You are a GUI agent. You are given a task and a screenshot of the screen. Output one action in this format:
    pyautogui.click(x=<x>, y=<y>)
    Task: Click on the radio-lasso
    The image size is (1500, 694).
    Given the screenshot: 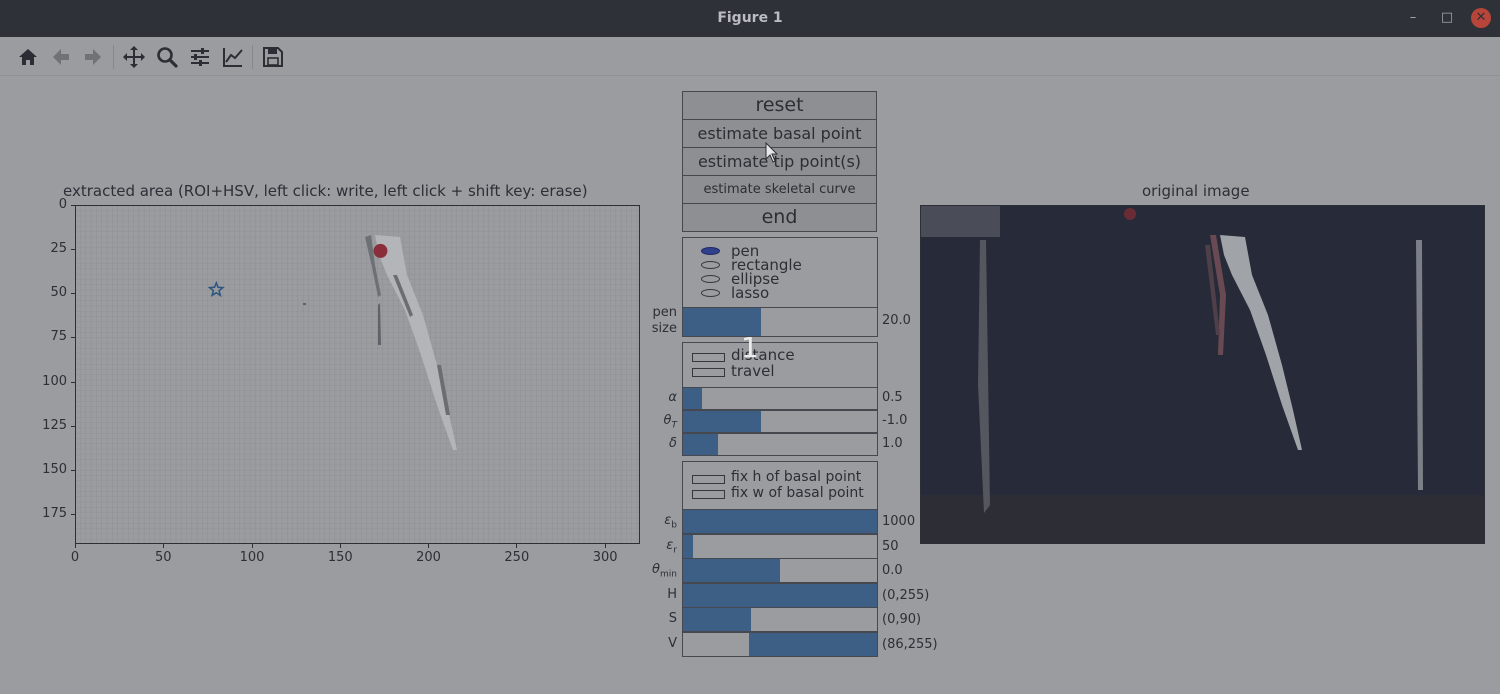 What is the action you would take?
    pyautogui.click(x=710, y=293)
    